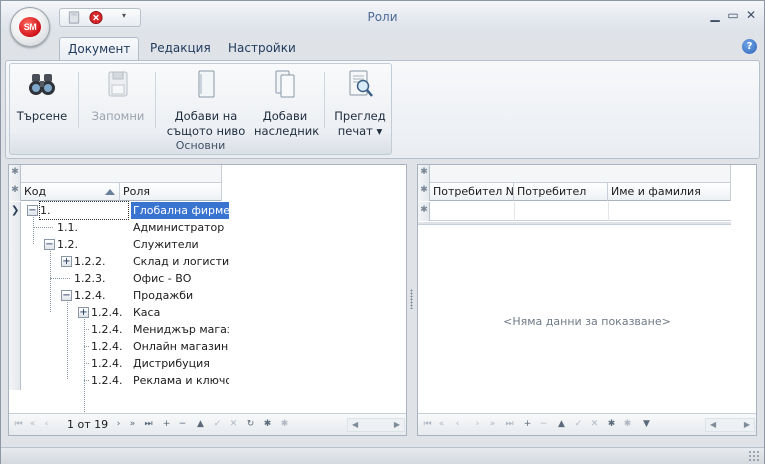 The width and height of the screenshot is (765, 464). I want to click on filter-star-icon: ✱, so click(15, 172).